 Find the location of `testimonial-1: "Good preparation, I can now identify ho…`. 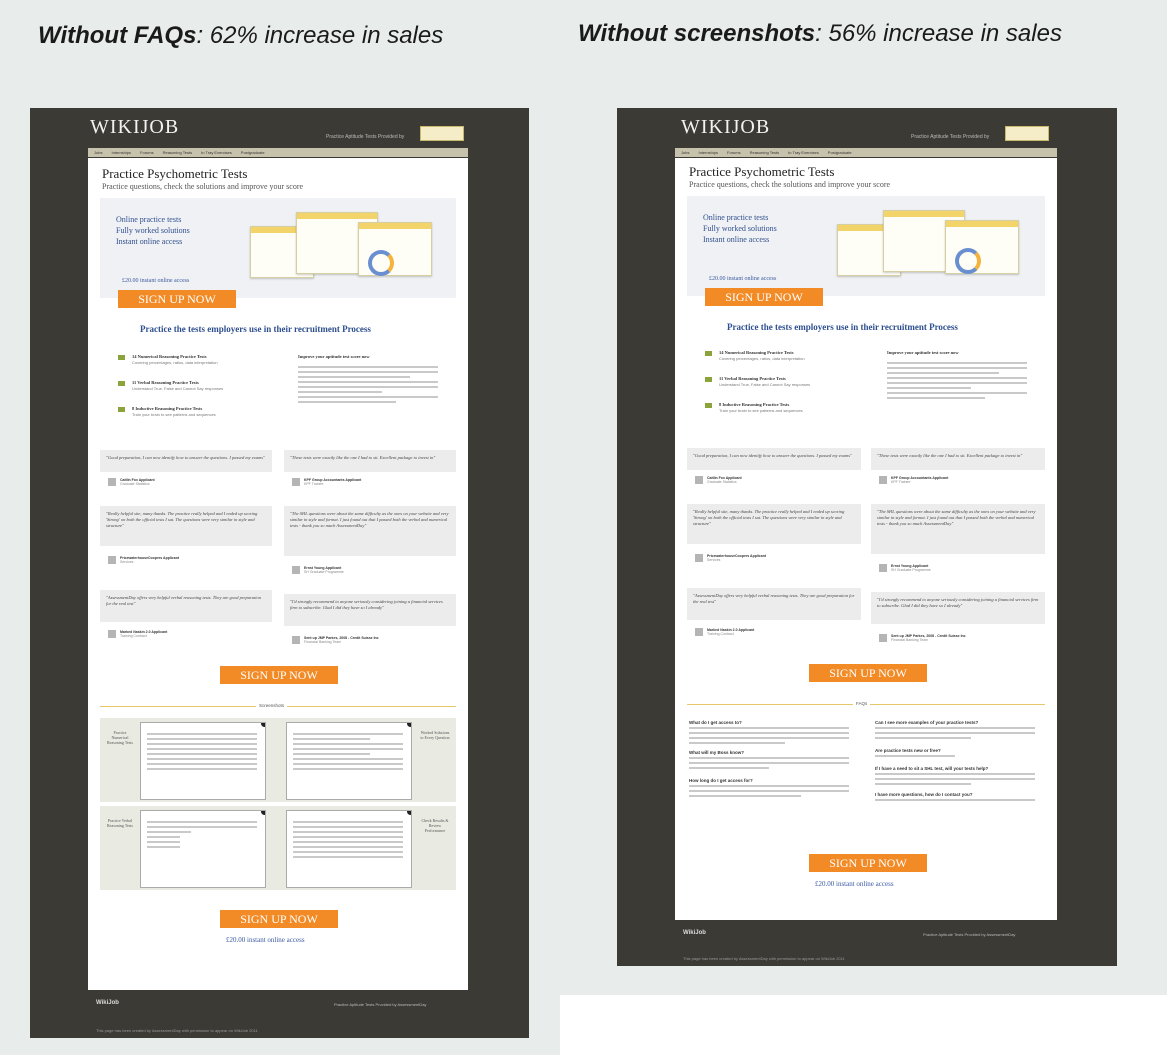

testimonial-1: "Good preparation, I can now identify ho… is located at coordinates (186, 461).